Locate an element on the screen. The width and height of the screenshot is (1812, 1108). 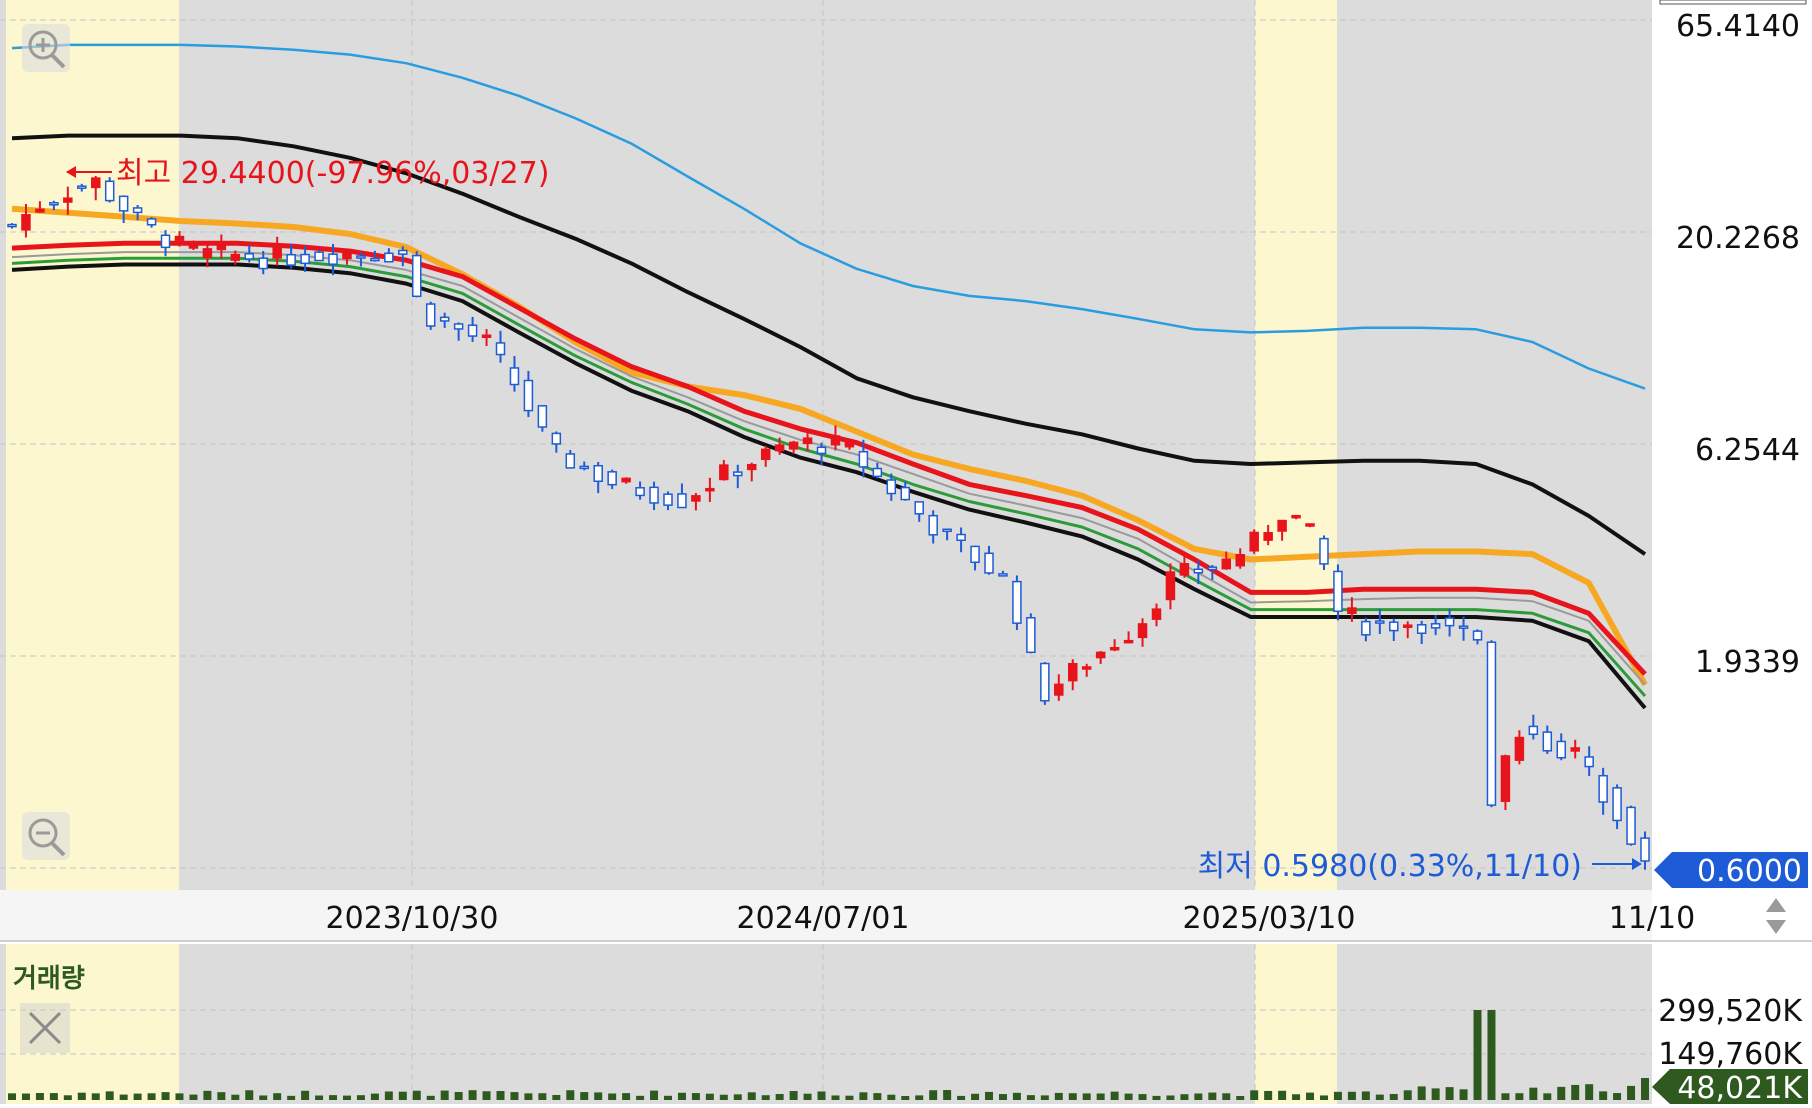
low-annotation: 최저 0.5980(0.33%,11/10) is located at coordinates (1420, 866).